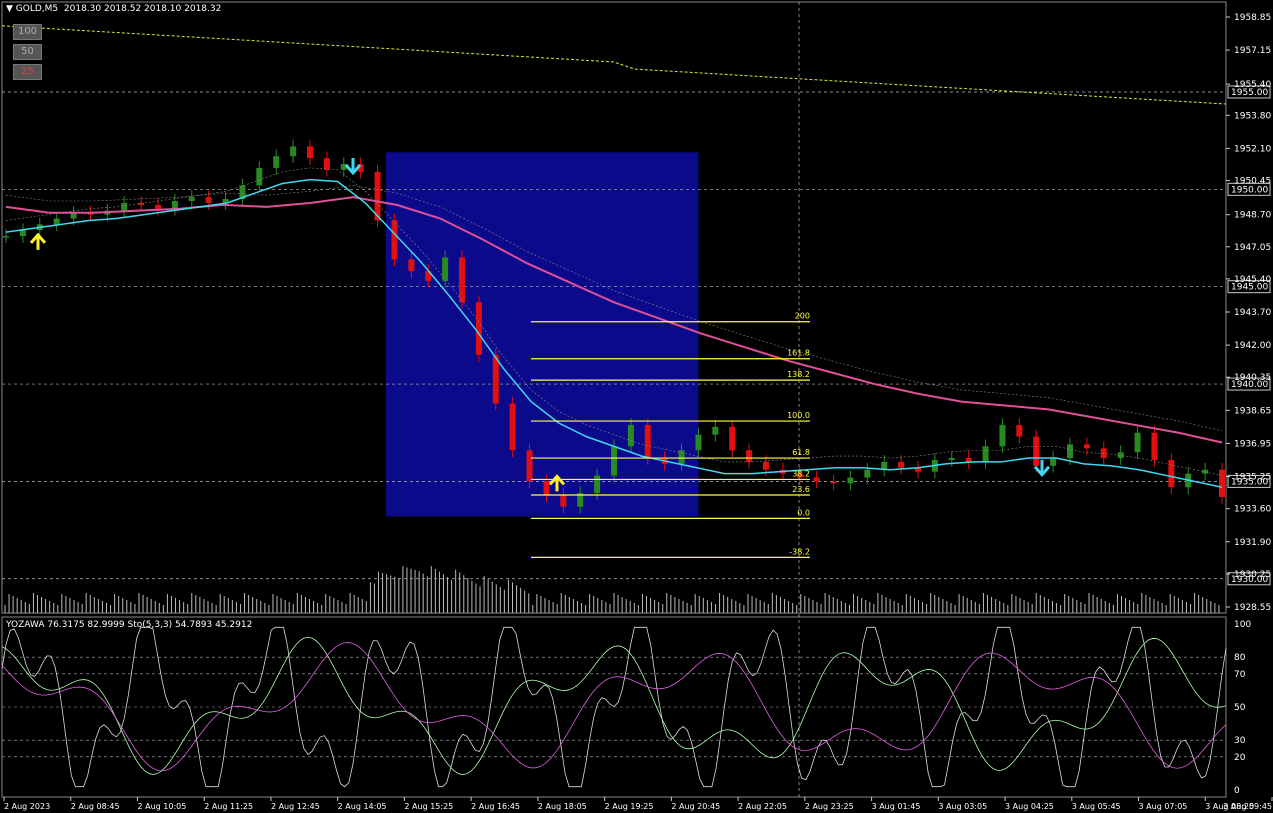 The height and width of the screenshot is (813, 1273). I want to click on oscillator-tick-label: 20, so click(1240, 758).